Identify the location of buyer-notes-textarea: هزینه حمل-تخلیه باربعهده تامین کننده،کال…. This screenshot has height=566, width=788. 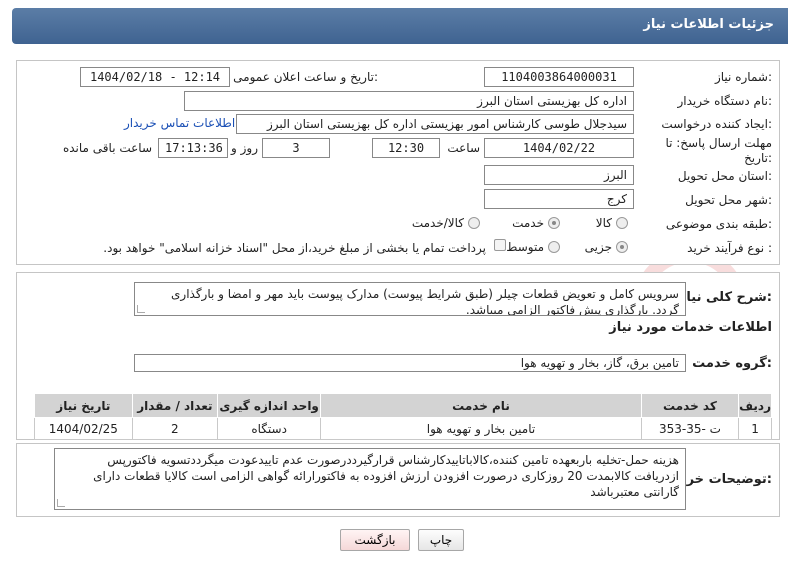
(370, 479).